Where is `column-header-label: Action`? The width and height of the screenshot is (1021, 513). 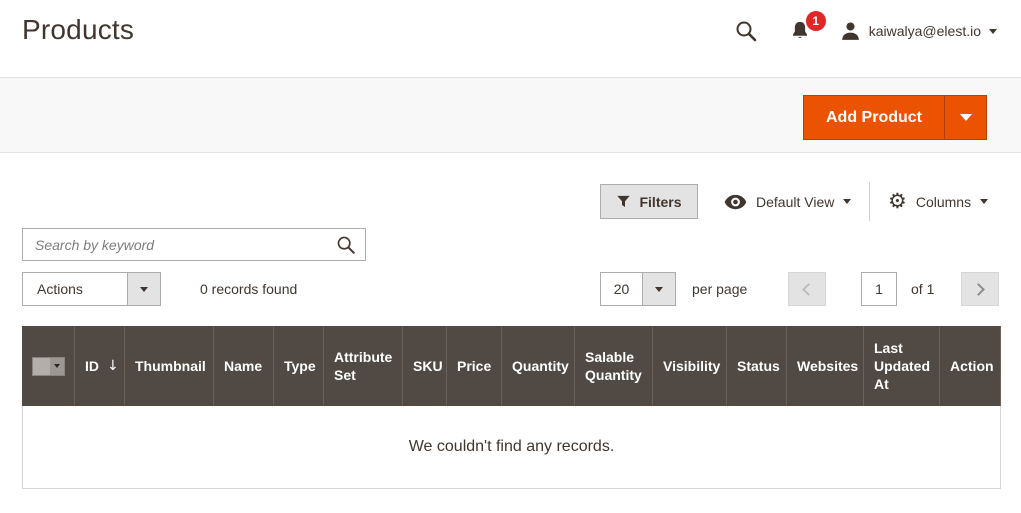
column-header-label: Action is located at coordinates (972, 366).